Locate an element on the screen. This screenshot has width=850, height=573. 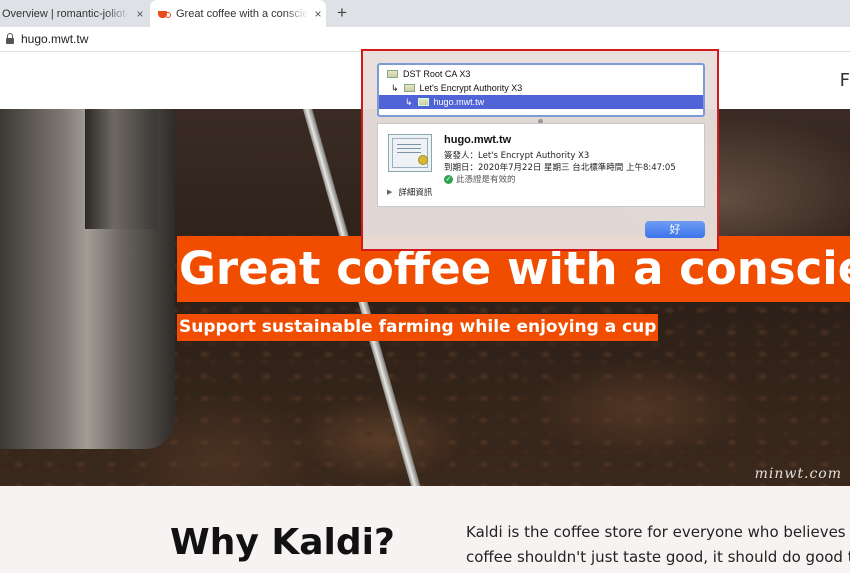
ok-button: 好 is located at coordinates (675, 229).